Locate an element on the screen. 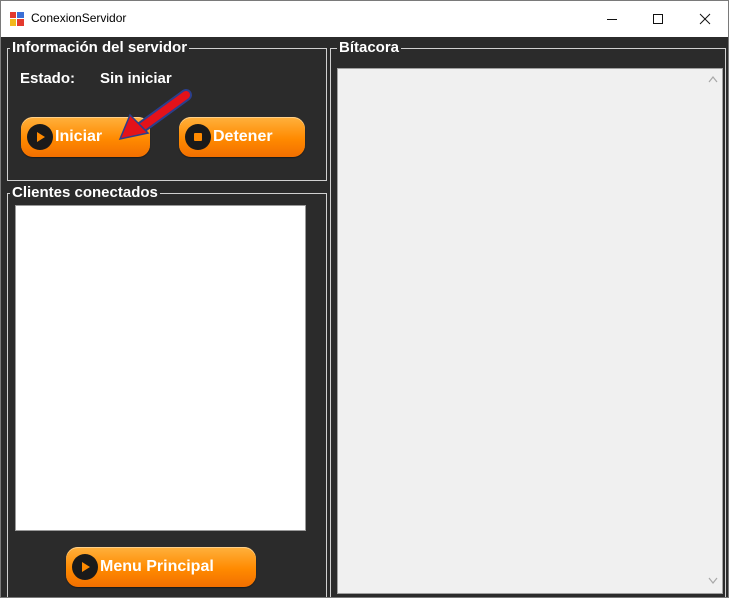 Image resolution: width=729 pixels, height=598 pixels. server-info-legend: Información del servidor is located at coordinates (100, 47).